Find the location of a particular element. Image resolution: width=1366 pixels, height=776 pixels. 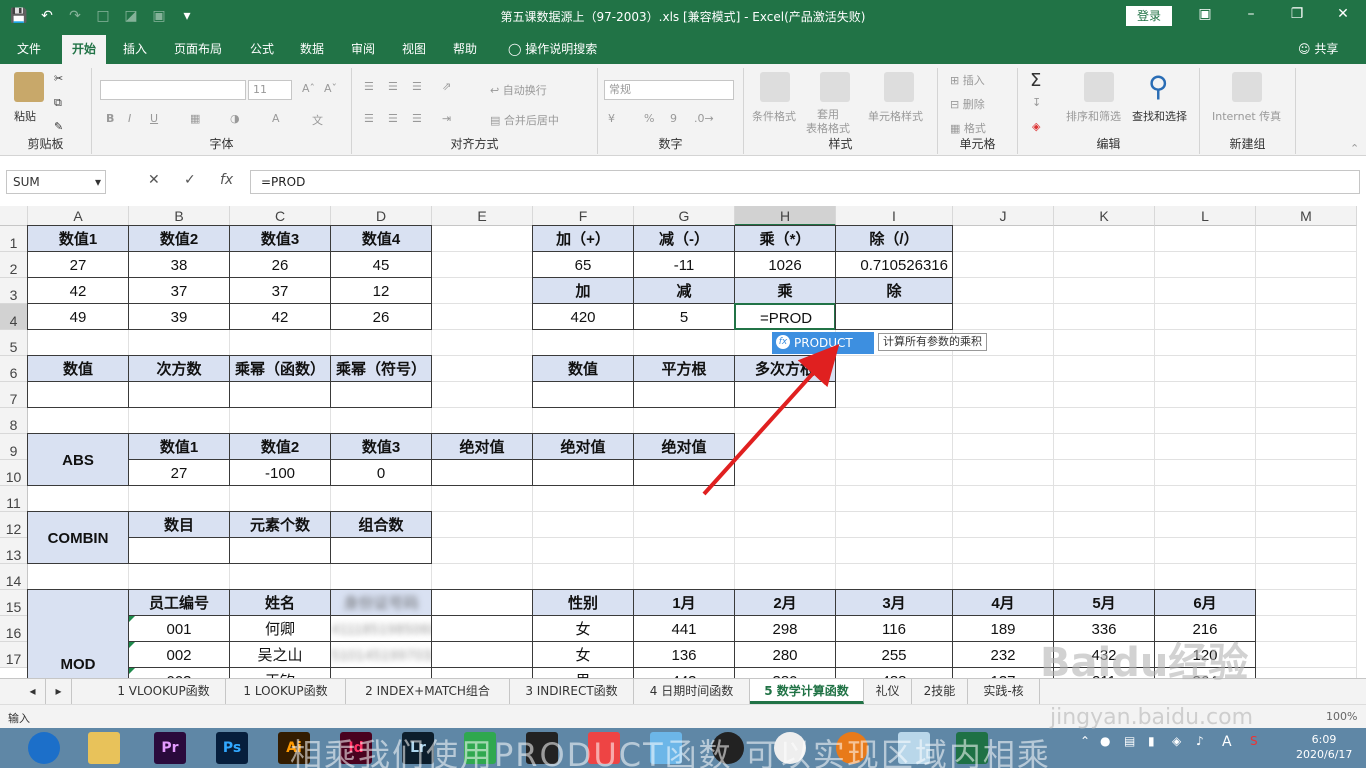

zoom-level: 100% is located at coordinates (1341, 716).